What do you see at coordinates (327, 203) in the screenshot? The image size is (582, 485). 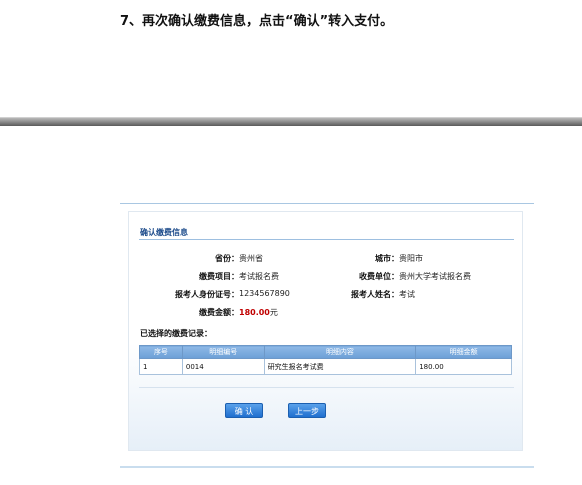 I see `frame-top-line` at bounding box center [327, 203].